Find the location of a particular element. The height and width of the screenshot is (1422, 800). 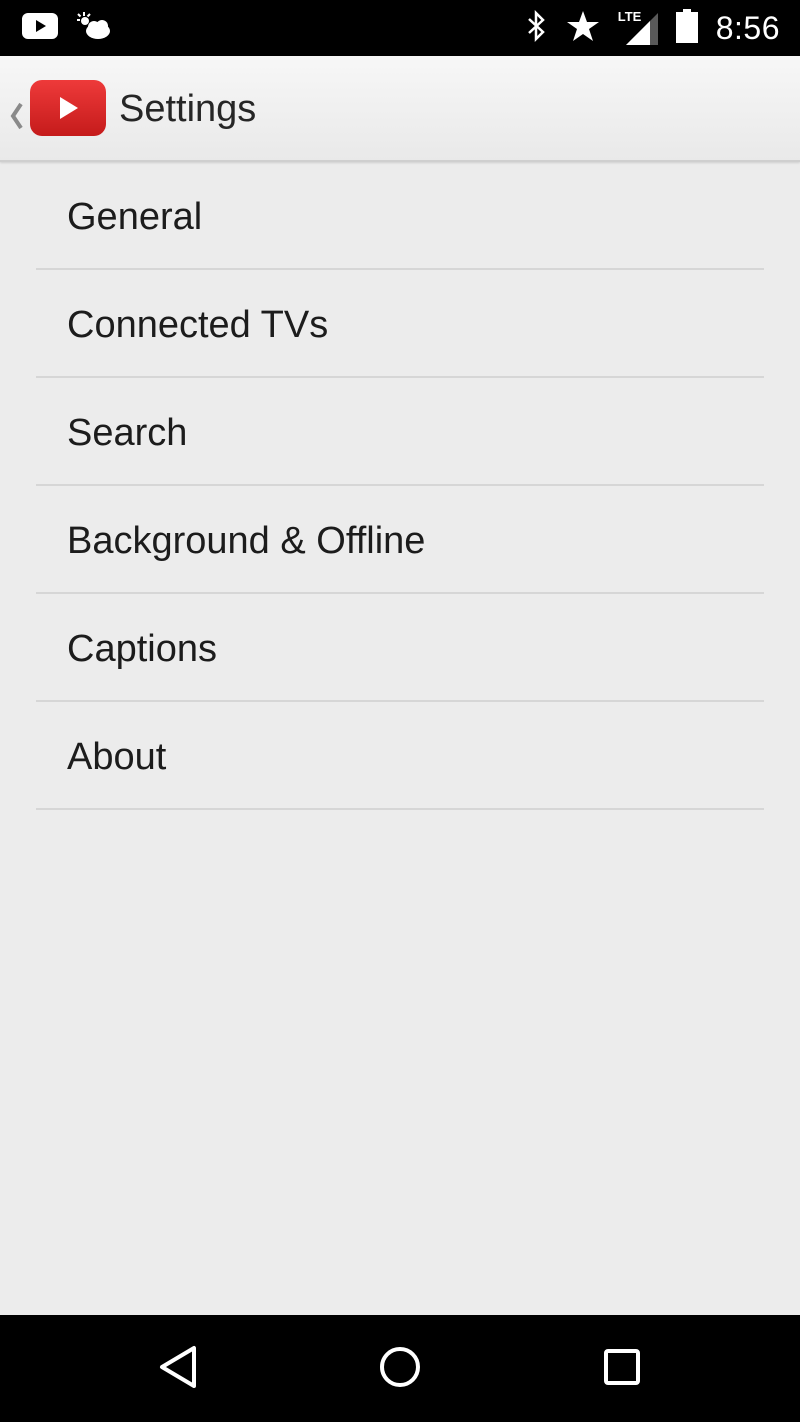

settings-item-background-offline: Background & Offline is located at coordinates (400, 540).